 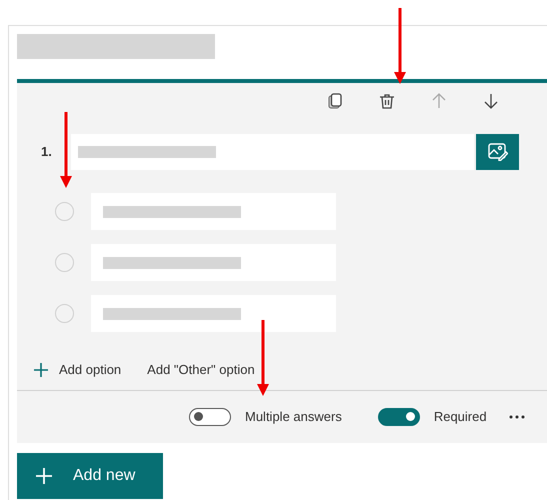 I want to click on more-options-icon, so click(x=516, y=417).